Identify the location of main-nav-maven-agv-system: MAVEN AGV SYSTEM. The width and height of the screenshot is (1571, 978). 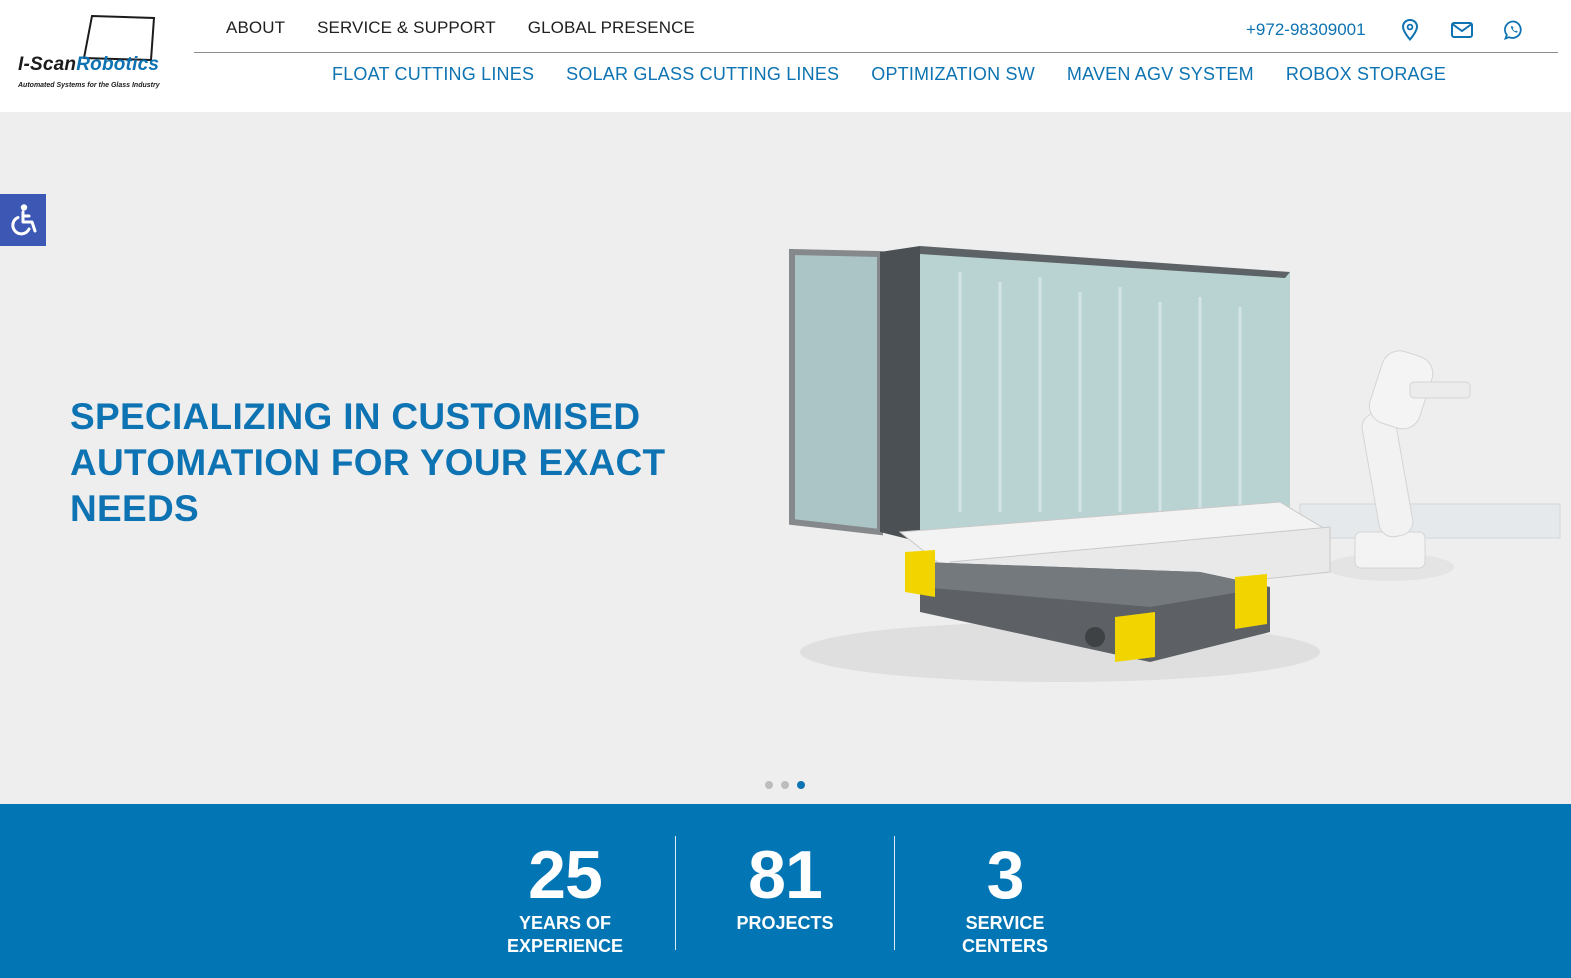
(1160, 74).